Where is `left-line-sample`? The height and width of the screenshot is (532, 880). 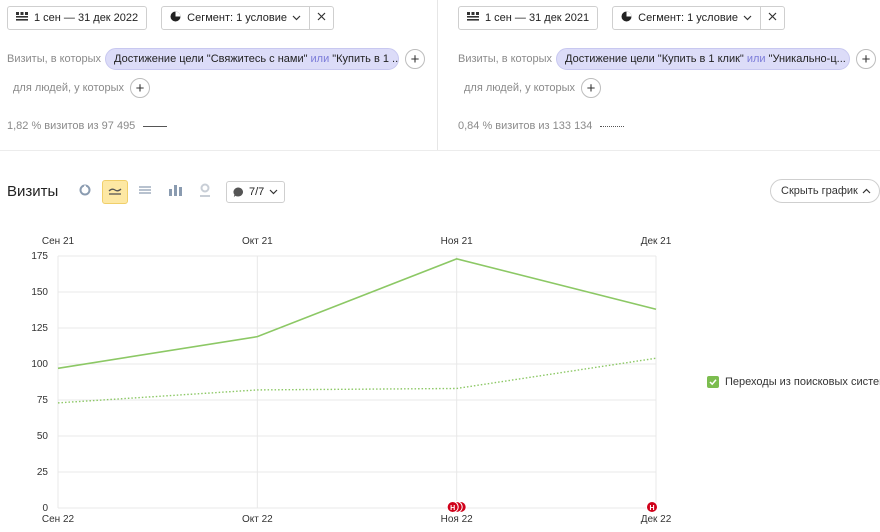 left-line-sample is located at coordinates (155, 126).